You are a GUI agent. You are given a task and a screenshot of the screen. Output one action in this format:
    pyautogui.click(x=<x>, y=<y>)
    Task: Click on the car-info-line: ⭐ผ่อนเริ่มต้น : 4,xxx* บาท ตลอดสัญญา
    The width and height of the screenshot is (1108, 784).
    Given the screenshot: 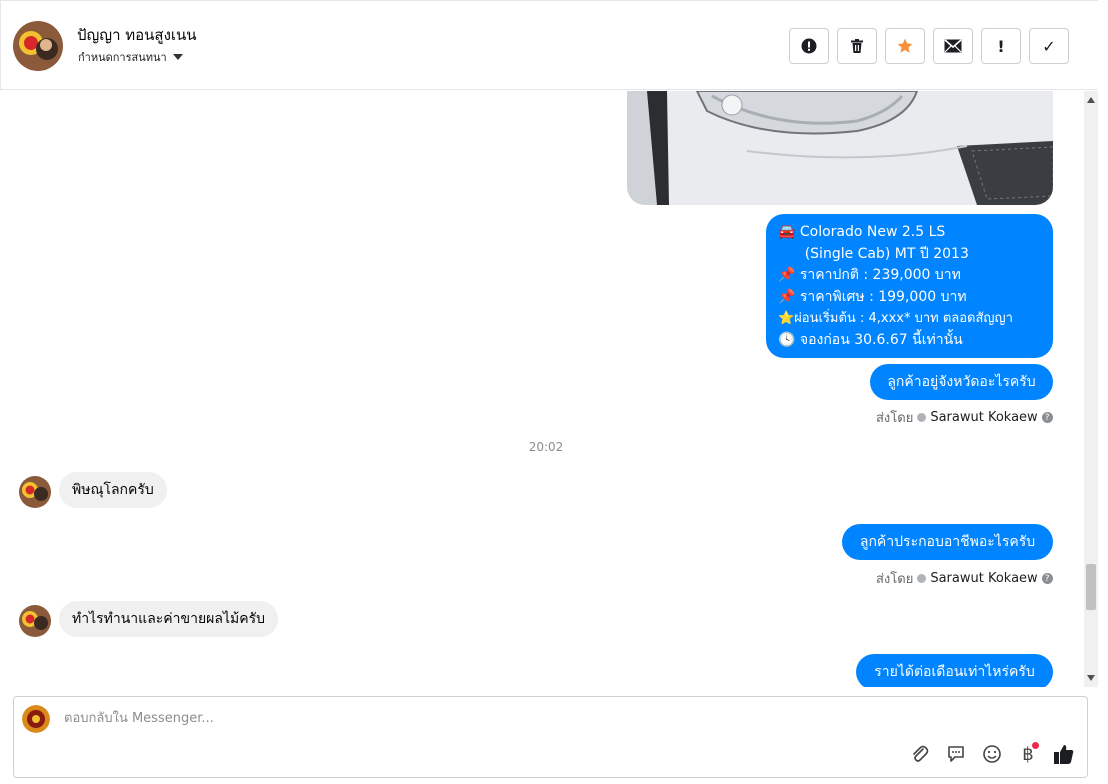 What is the action you would take?
    pyautogui.click(x=895, y=318)
    